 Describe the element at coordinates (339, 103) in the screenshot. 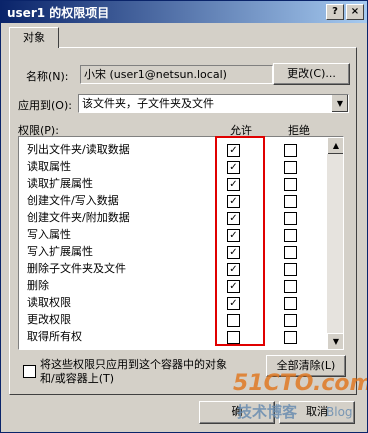

I see `chevron-down-icon: ▼` at that location.